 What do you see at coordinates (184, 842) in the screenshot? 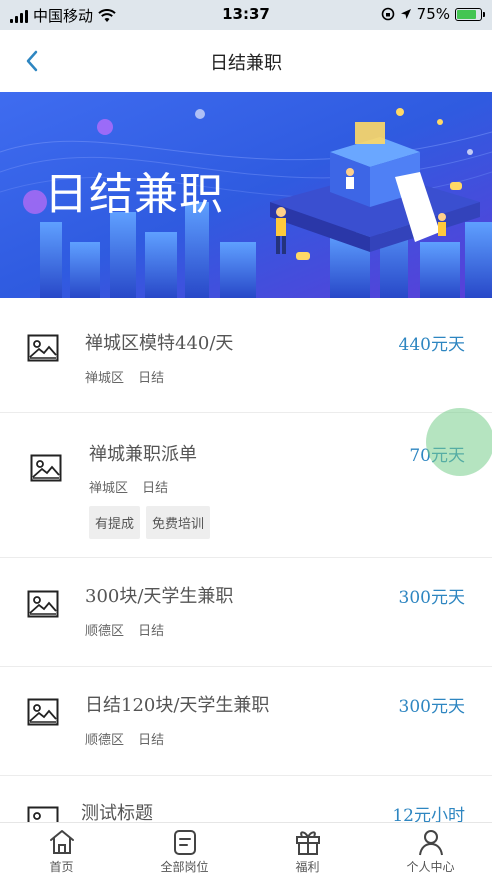
I see `list-icon` at bounding box center [184, 842].